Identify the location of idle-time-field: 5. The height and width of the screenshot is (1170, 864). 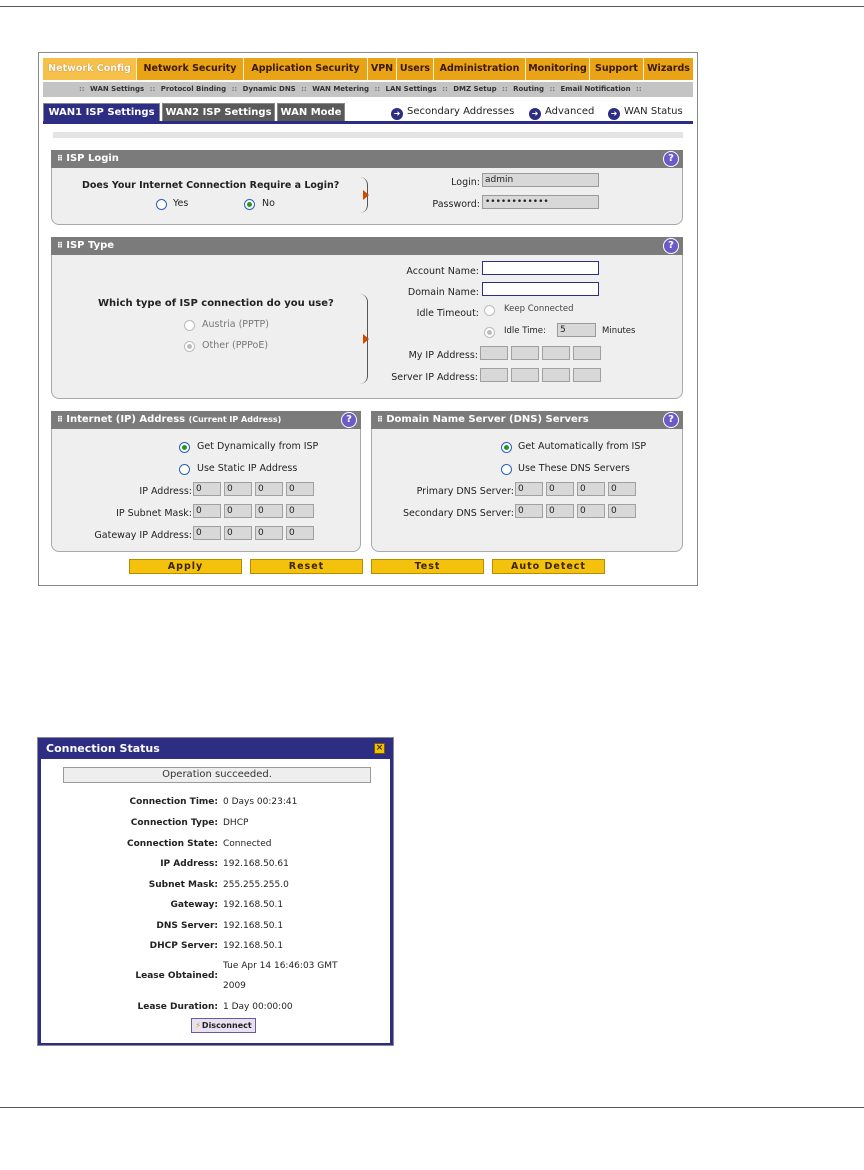
(576, 330).